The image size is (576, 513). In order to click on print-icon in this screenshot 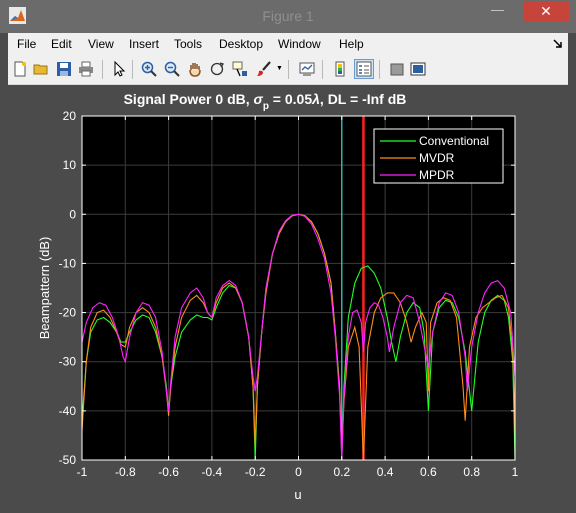, I will do `click(86, 69)`.